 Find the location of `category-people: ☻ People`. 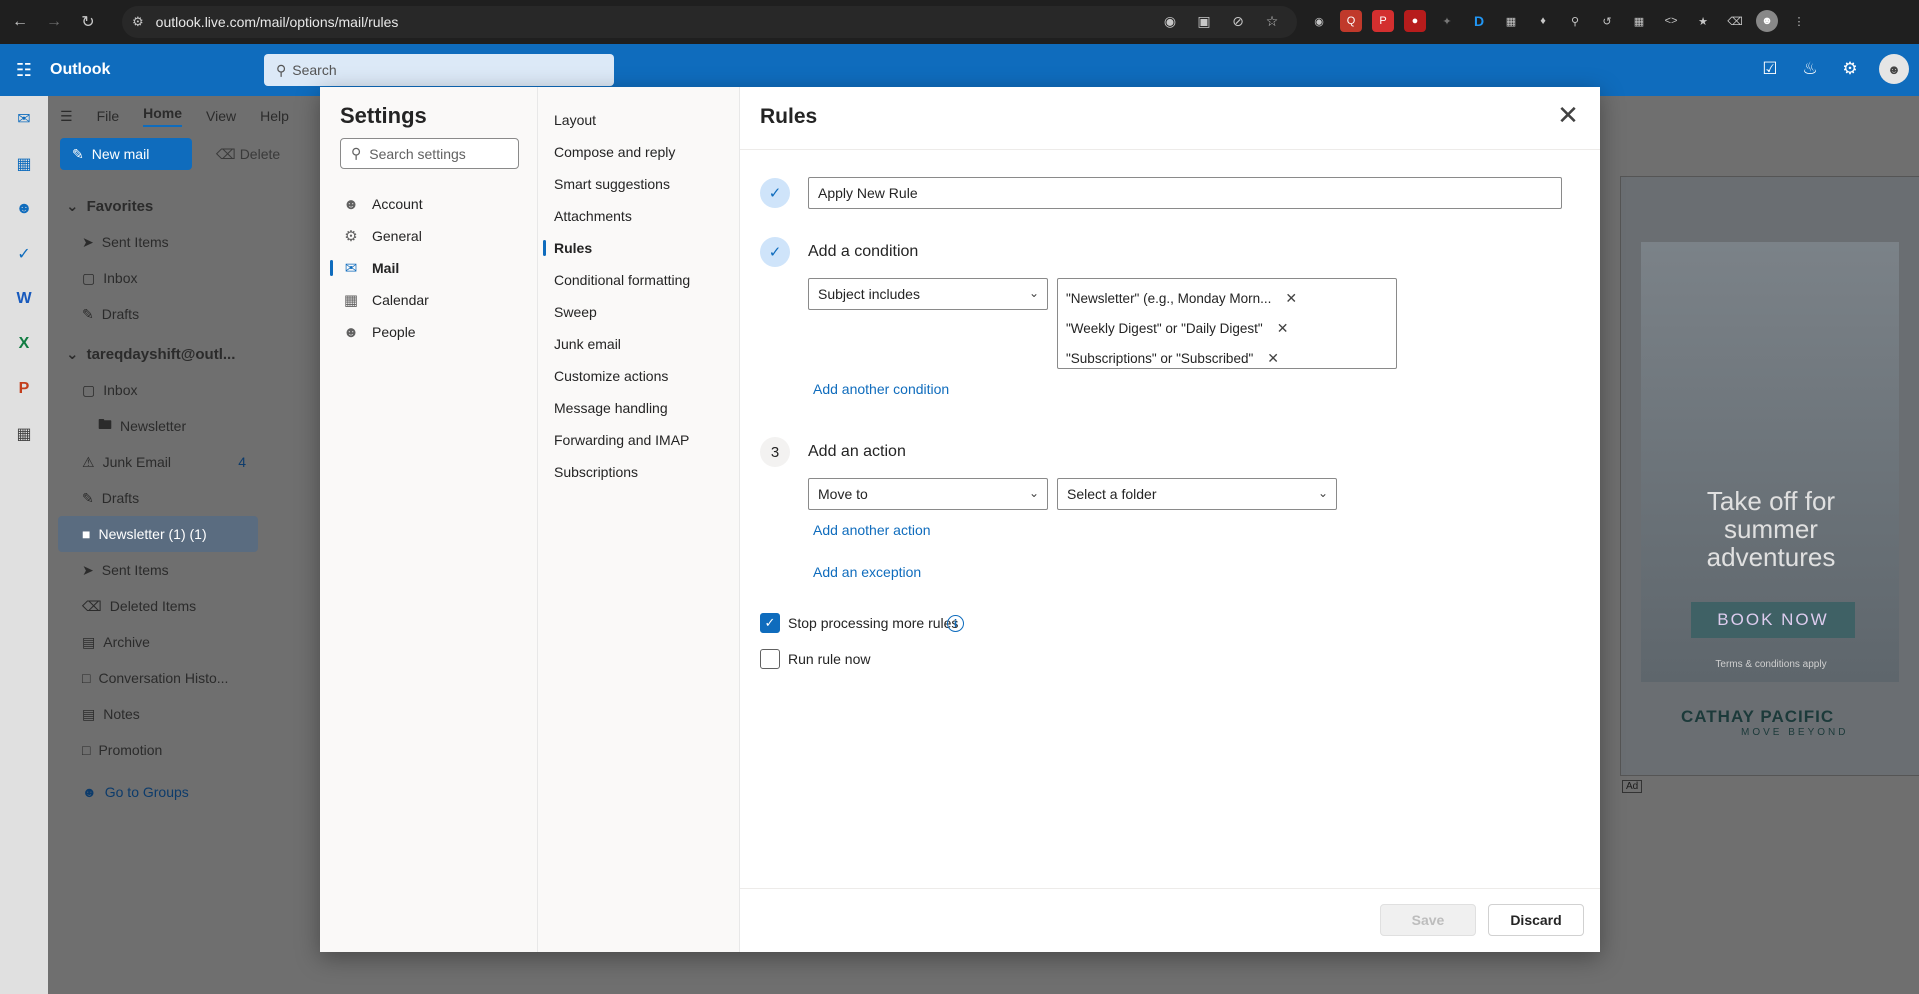

category-people: ☻ People is located at coordinates (429, 332).